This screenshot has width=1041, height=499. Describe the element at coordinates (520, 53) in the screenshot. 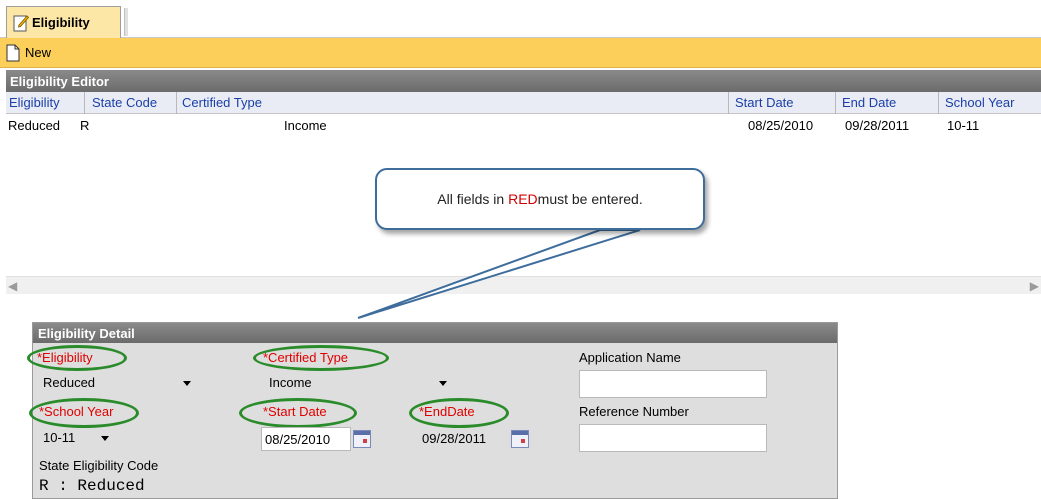

I see `toolbar: New` at that location.